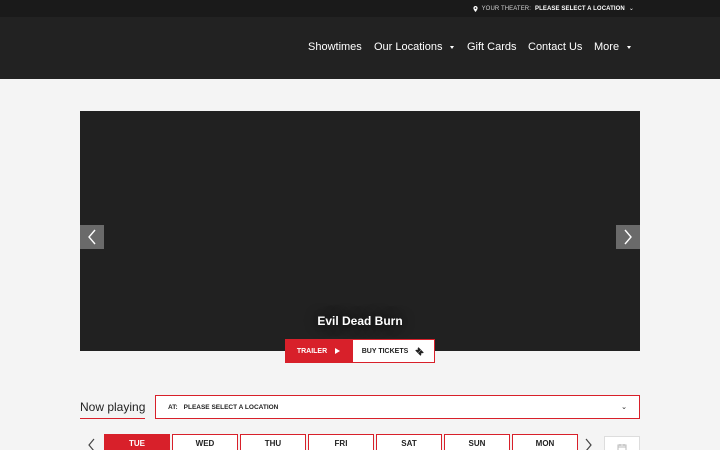  What do you see at coordinates (113, 409) in the screenshot?
I see `now-playing-heading: Now playing` at bounding box center [113, 409].